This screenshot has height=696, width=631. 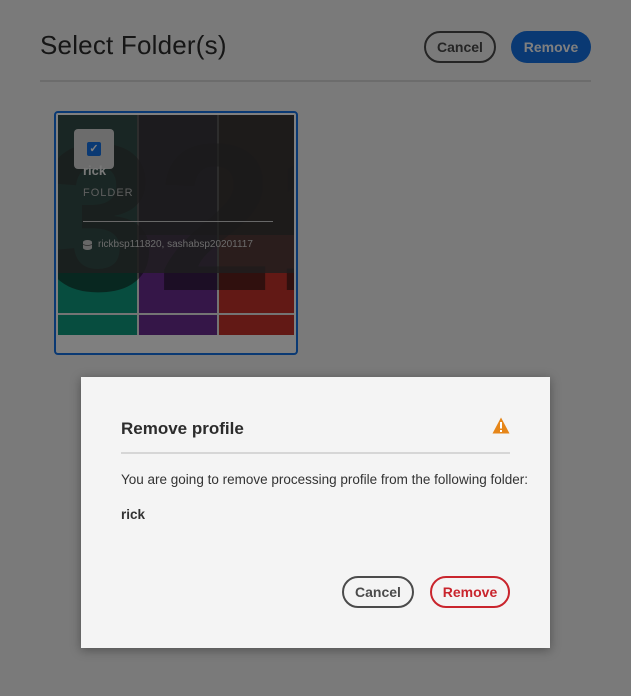 What do you see at coordinates (378, 592) in the screenshot?
I see `dialog-cancel-button: Cancel` at bounding box center [378, 592].